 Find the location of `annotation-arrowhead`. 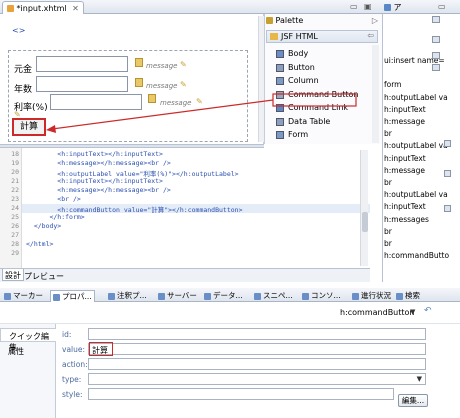

annotation-arrowhead is located at coordinates (51, 129).